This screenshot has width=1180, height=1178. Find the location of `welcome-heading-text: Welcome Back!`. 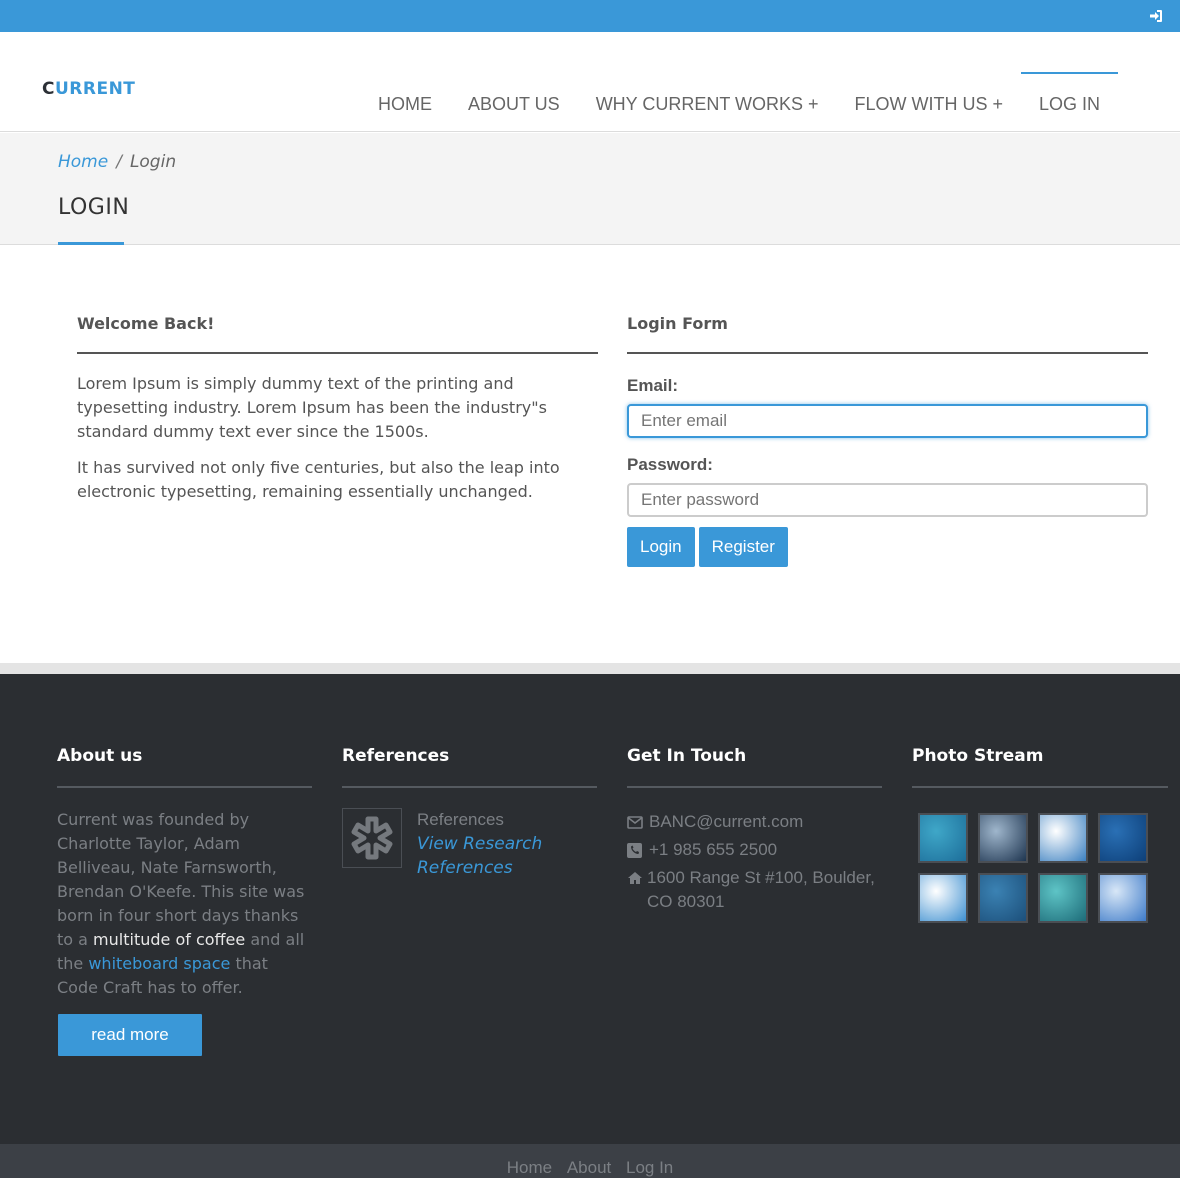

welcome-heading-text: Welcome Back! is located at coordinates (146, 323).